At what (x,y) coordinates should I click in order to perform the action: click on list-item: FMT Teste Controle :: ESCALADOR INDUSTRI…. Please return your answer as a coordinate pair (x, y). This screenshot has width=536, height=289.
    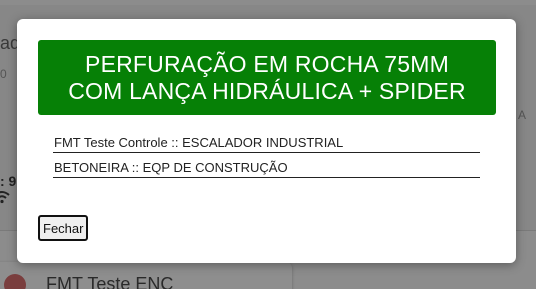
    Looking at the image, I should click on (266, 143).